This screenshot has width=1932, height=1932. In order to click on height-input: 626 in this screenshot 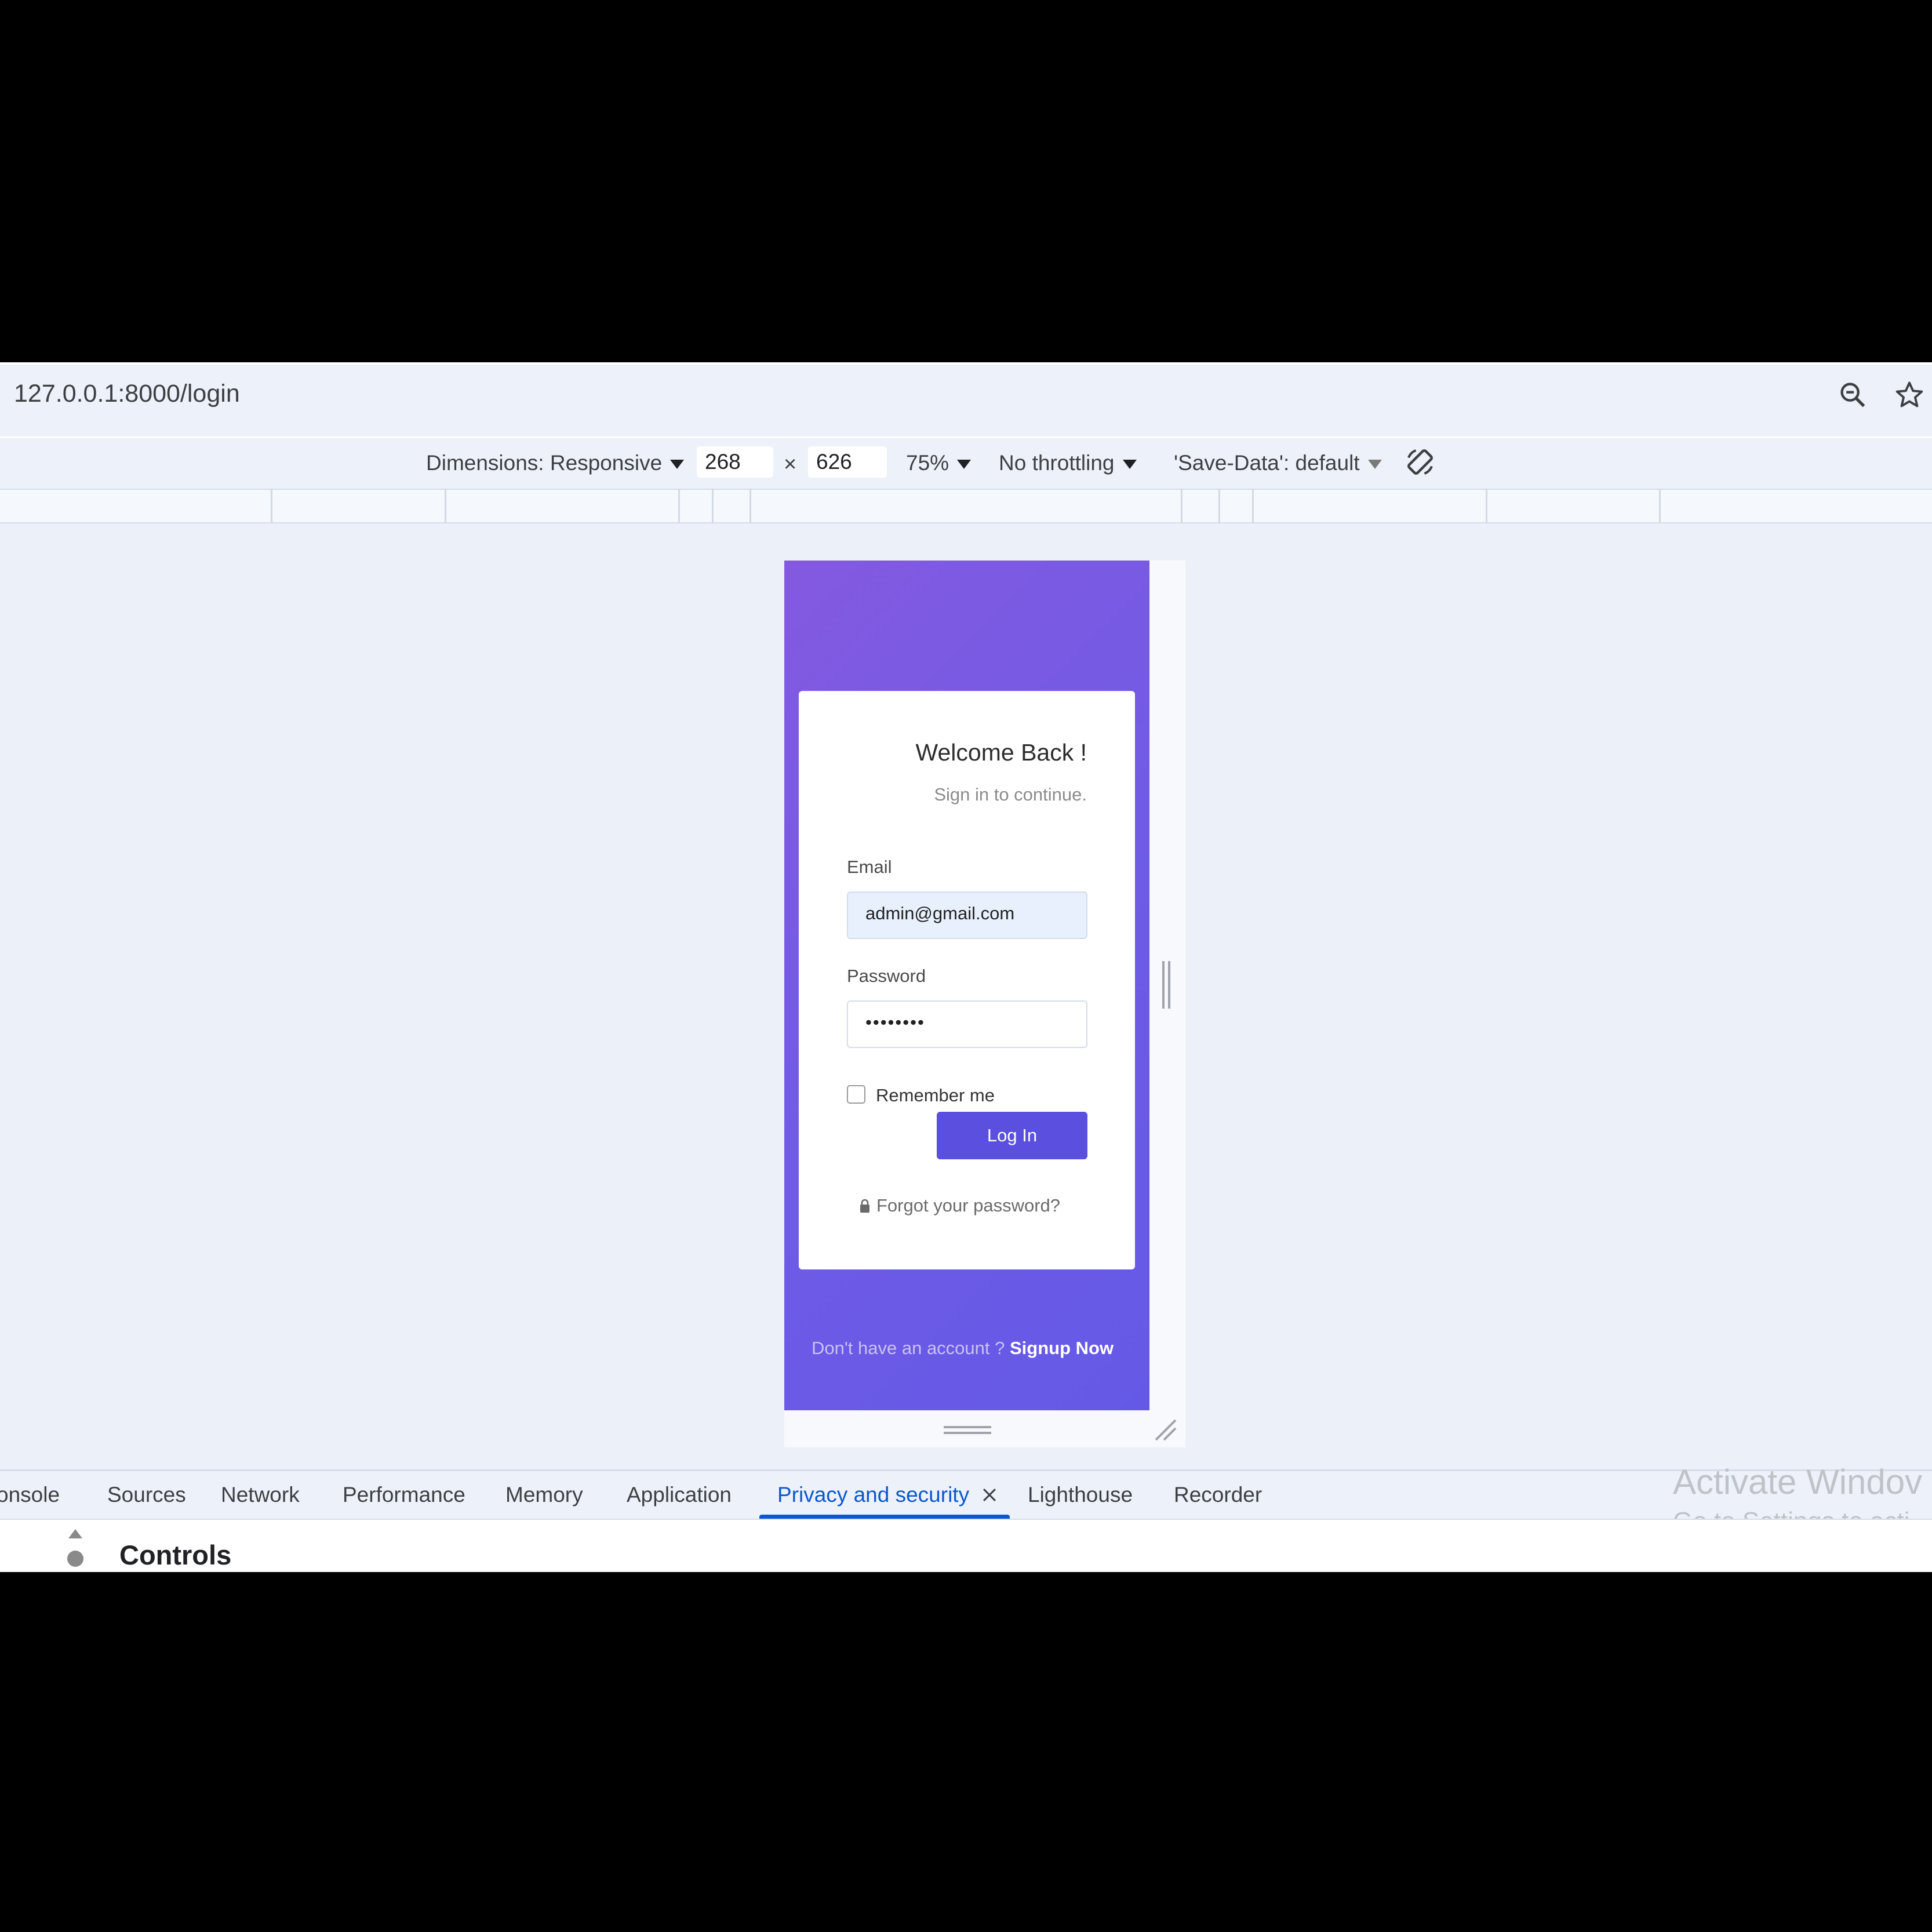, I will do `click(847, 462)`.